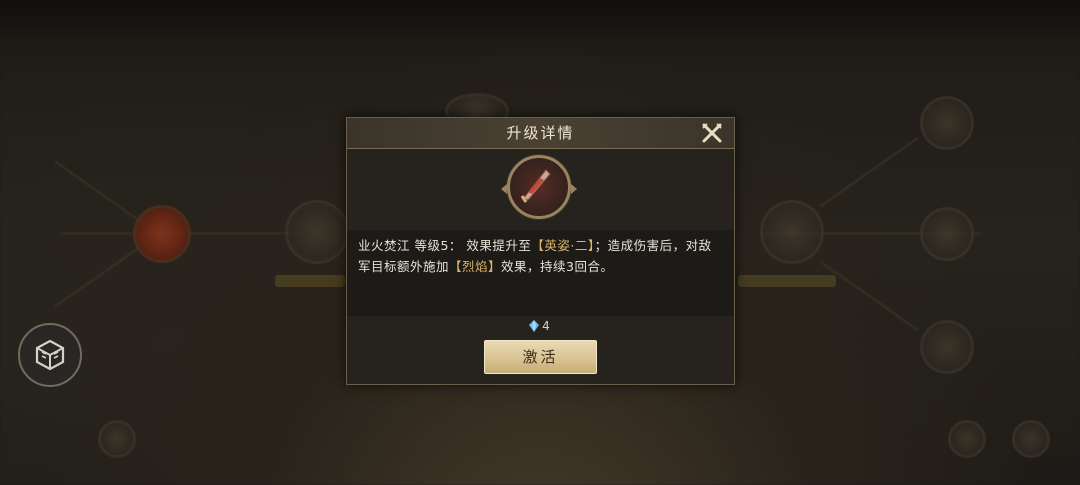  Describe the element at coordinates (539, 187) in the screenshot. I see `flame-blade-skill-icon` at that location.